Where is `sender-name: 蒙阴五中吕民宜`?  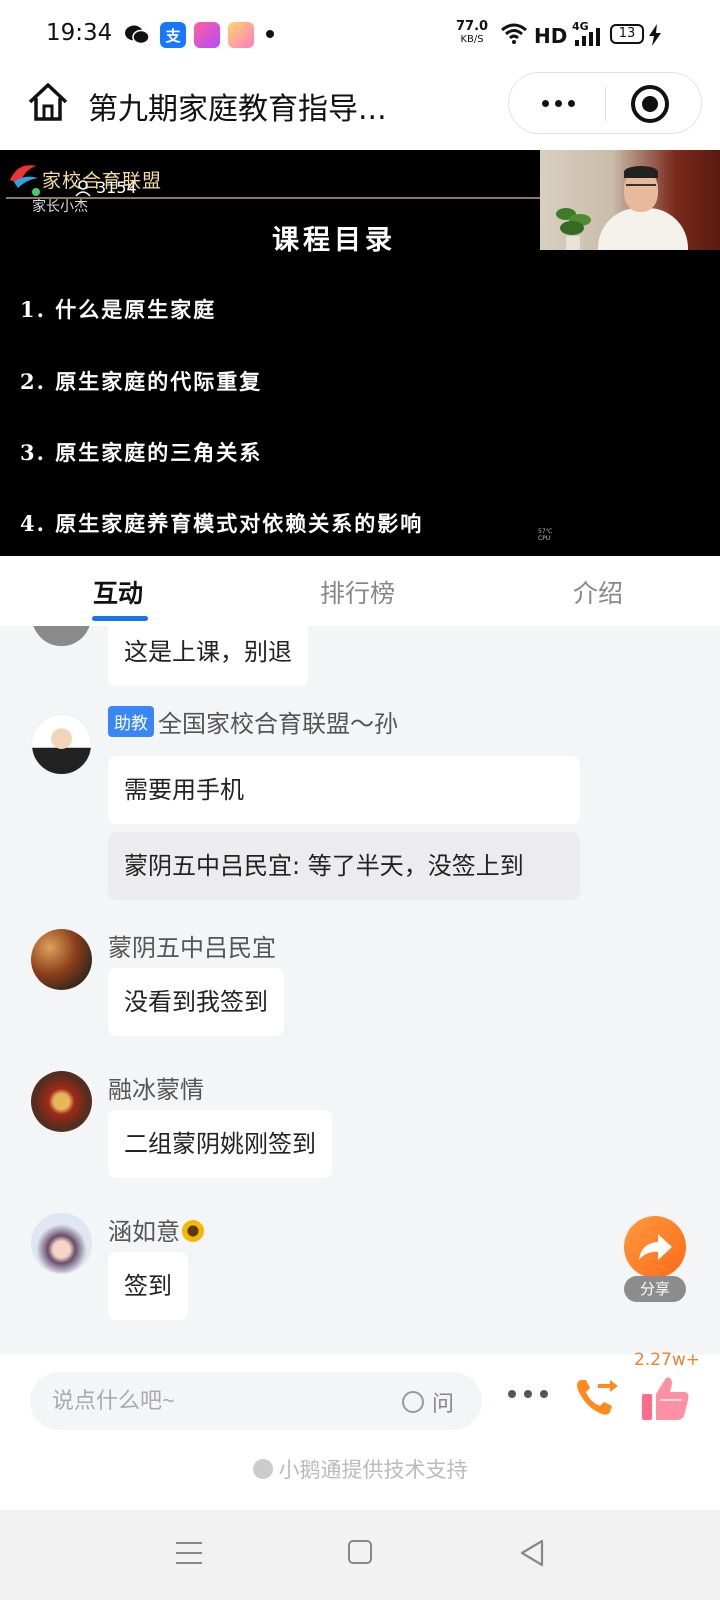
sender-name: 蒙阴五中吕民宜 is located at coordinates (192, 948).